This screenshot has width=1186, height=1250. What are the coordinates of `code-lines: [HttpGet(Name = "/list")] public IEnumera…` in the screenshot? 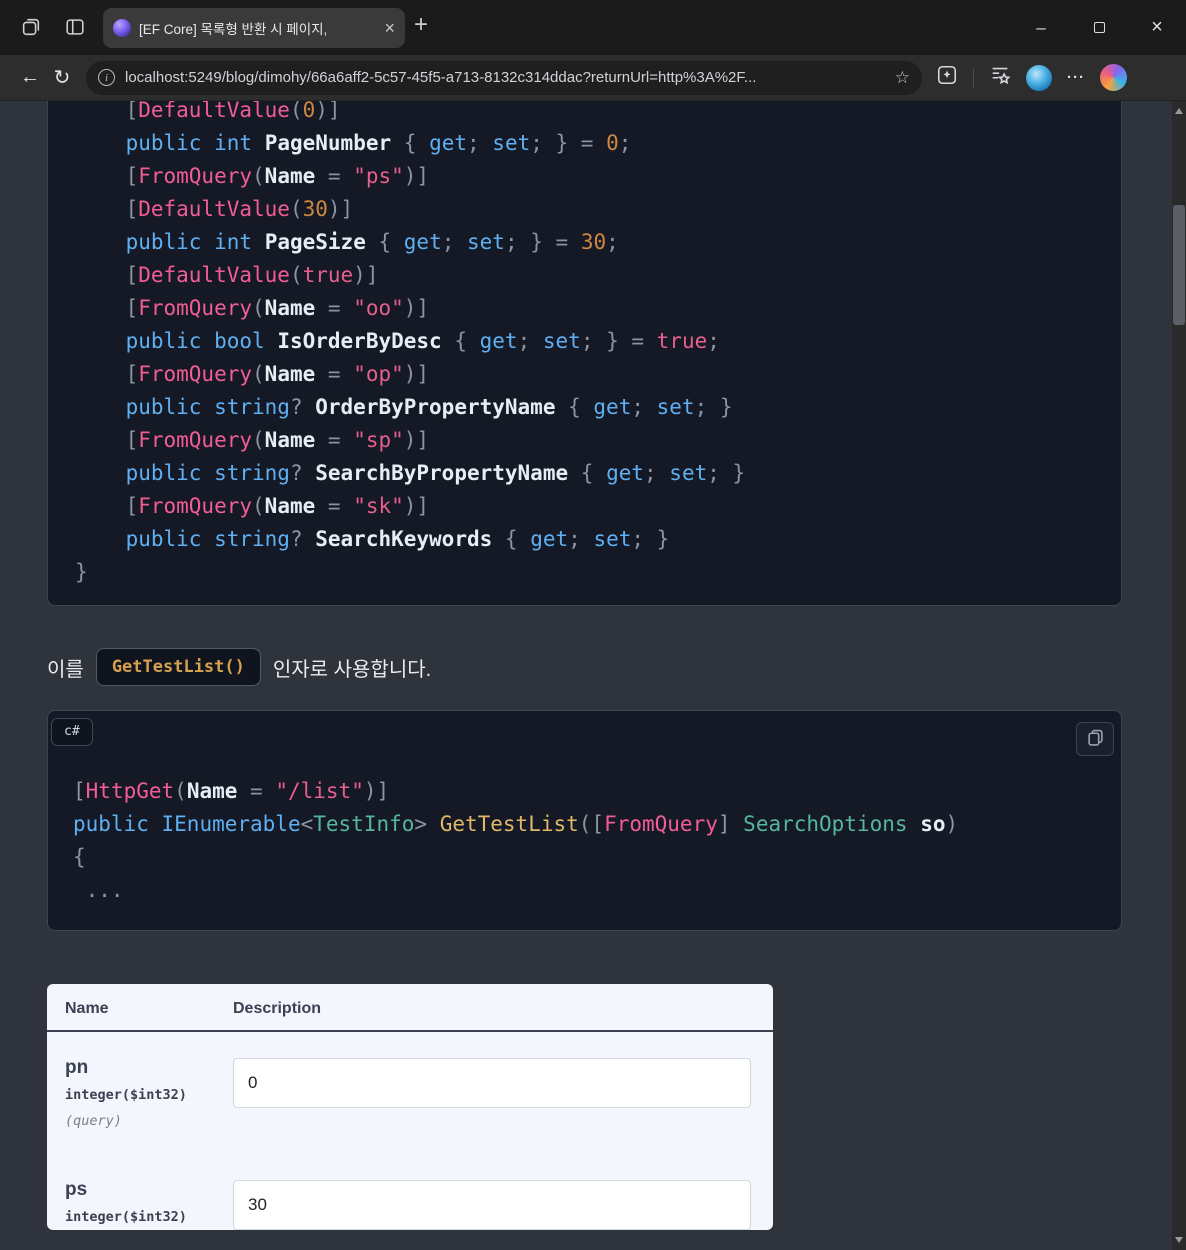 It's located at (597, 841).